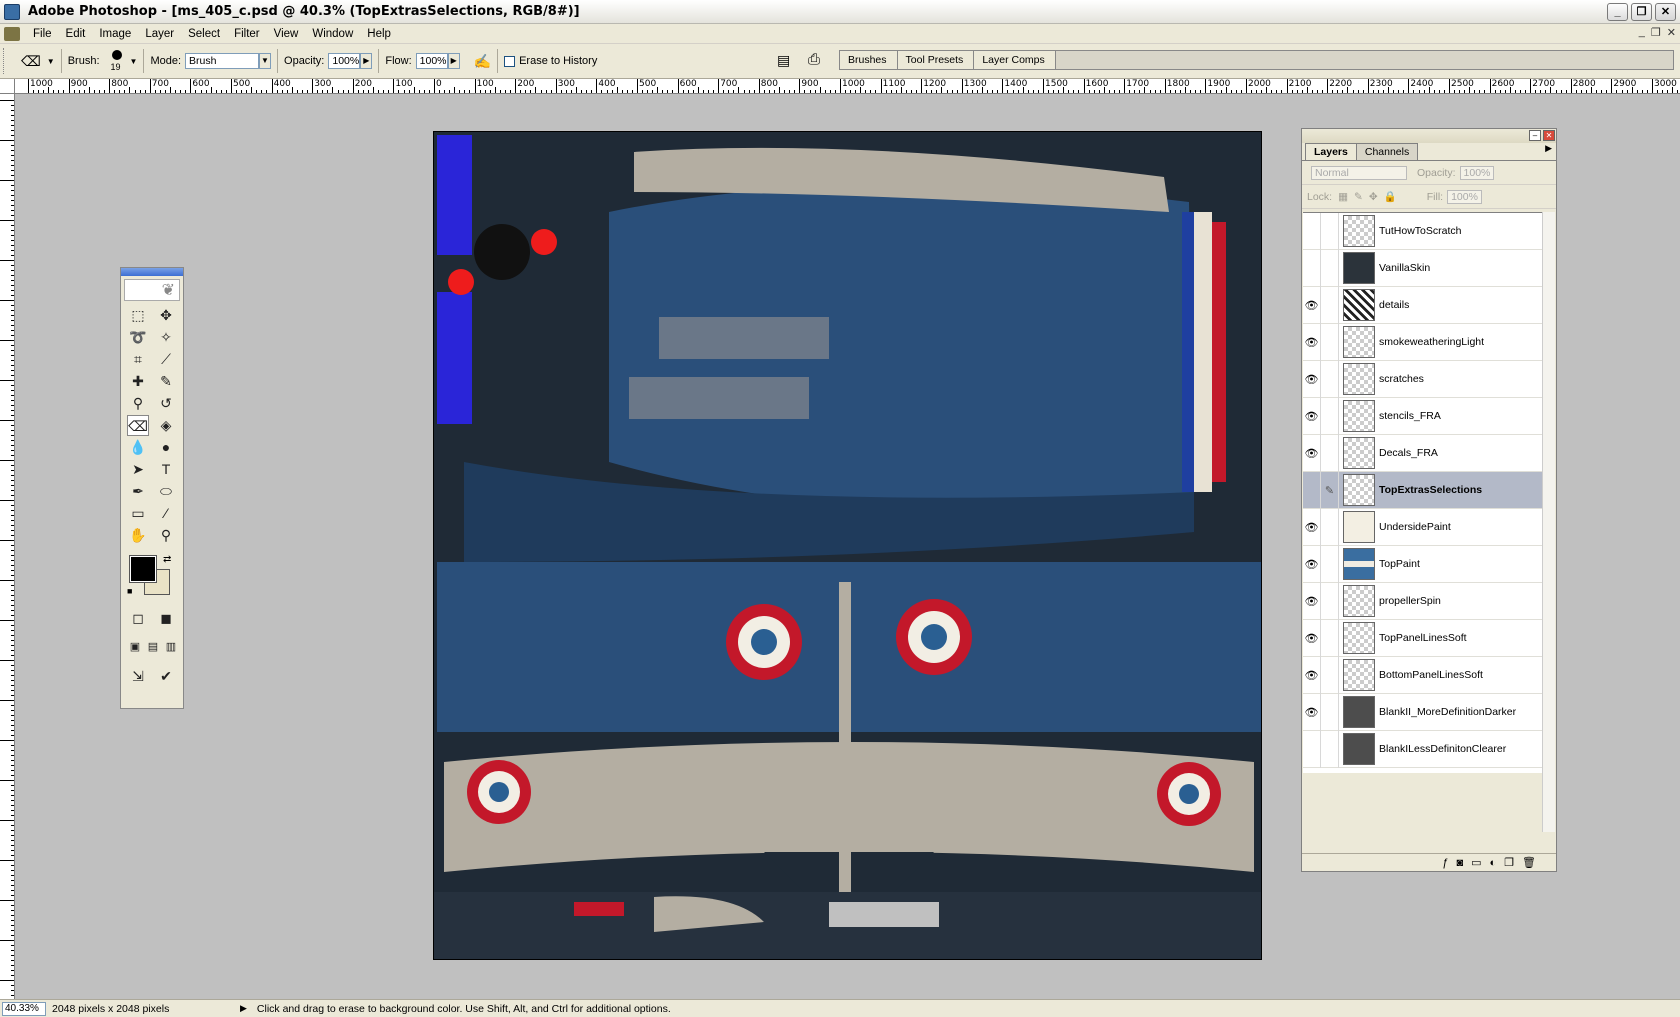  What do you see at coordinates (243, 1008) in the screenshot?
I see `status-arrow-icon: ▶` at bounding box center [243, 1008].